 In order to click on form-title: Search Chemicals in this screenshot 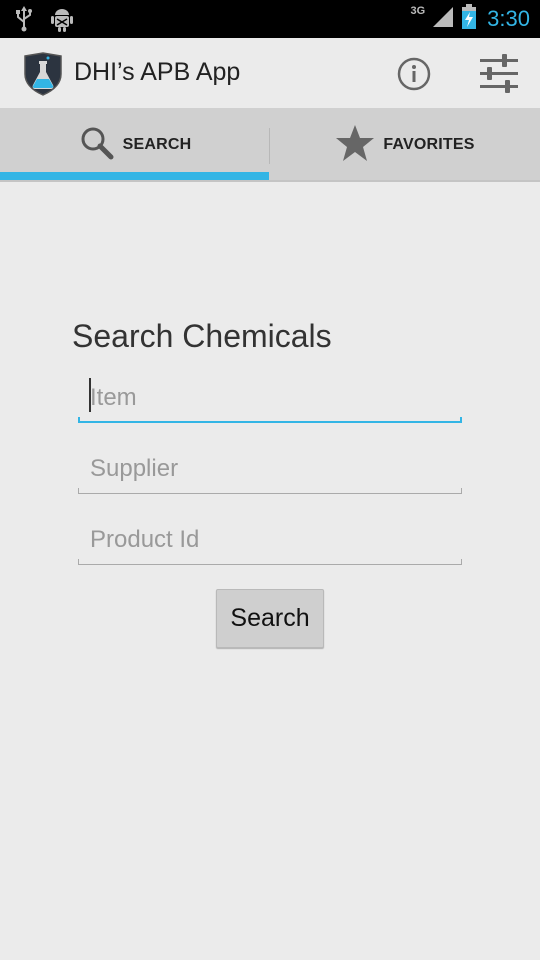, I will do `click(202, 336)`.